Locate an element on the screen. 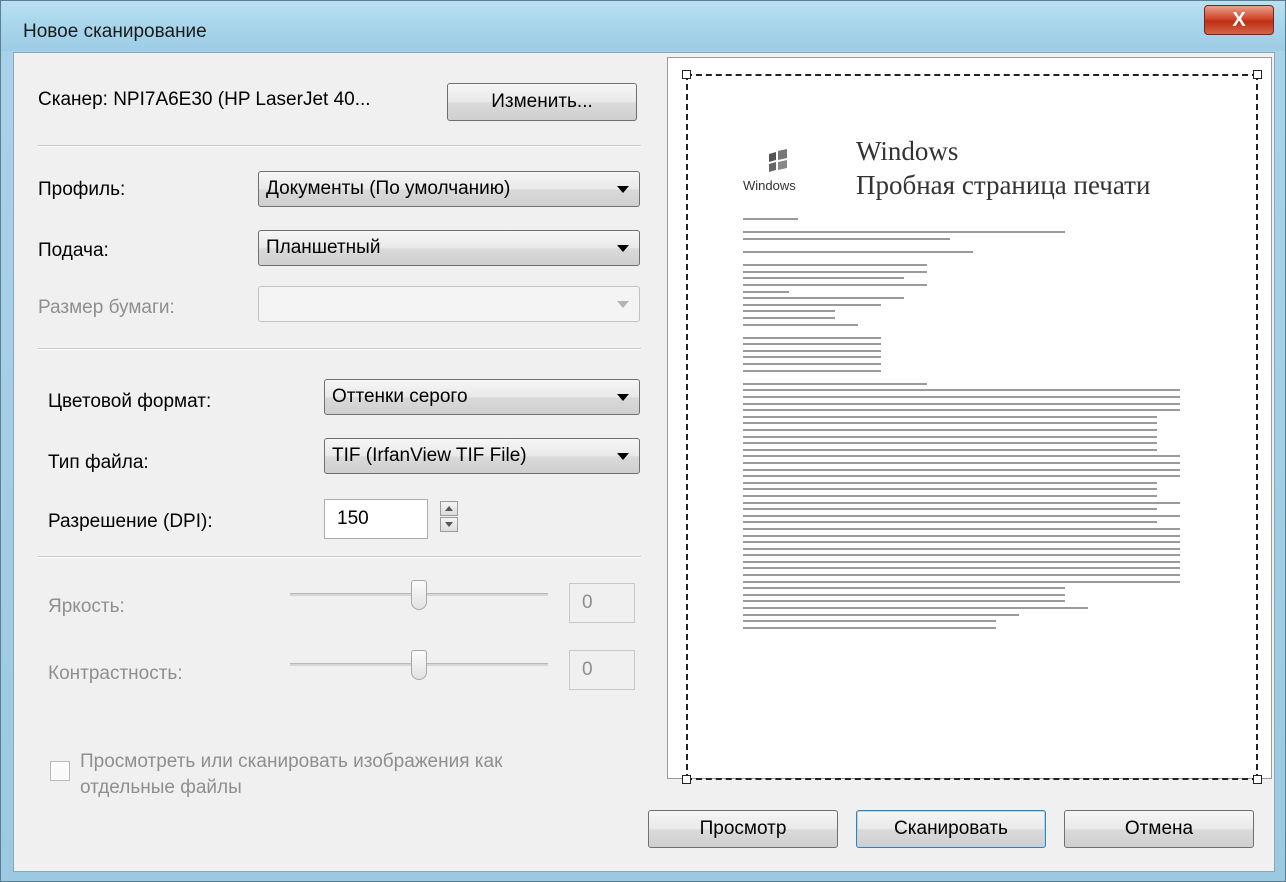  crop-handle-top-right is located at coordinates (1257, 74).